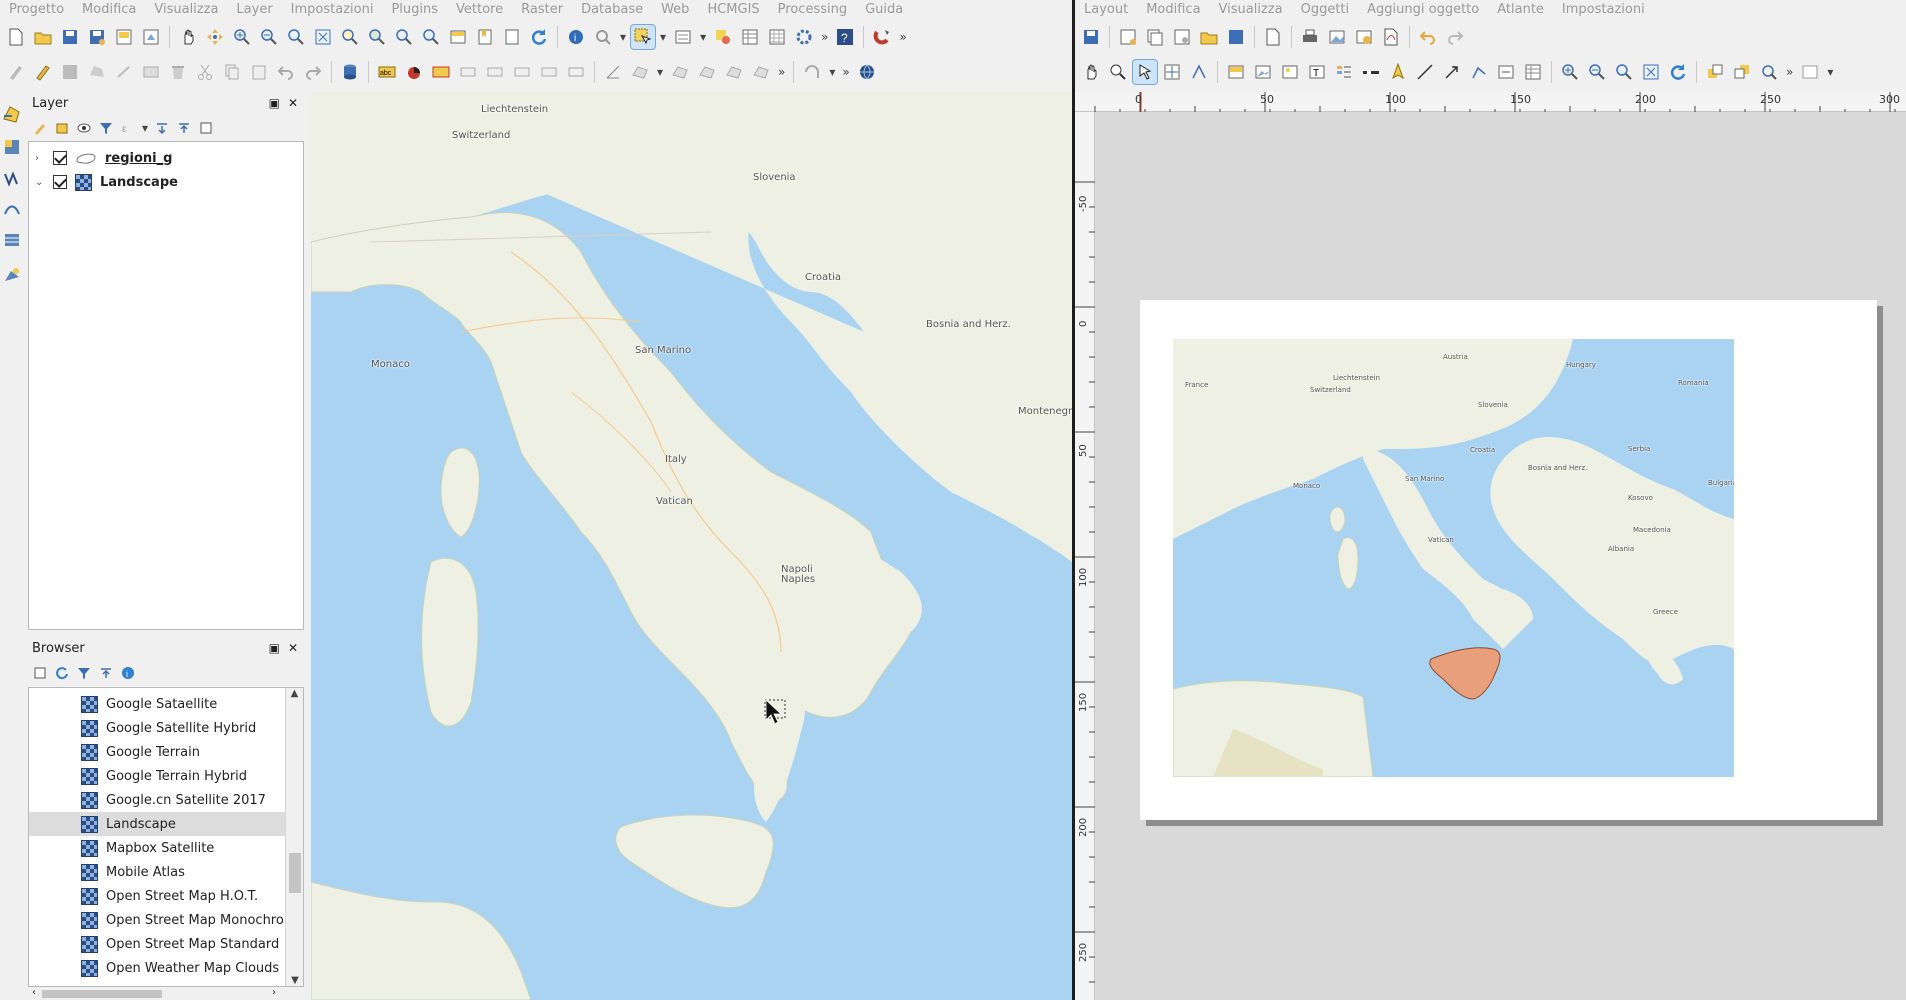 This screenshot has width=1906, height=1000. I want to click on zoom-last-icon, so click(404, 37).